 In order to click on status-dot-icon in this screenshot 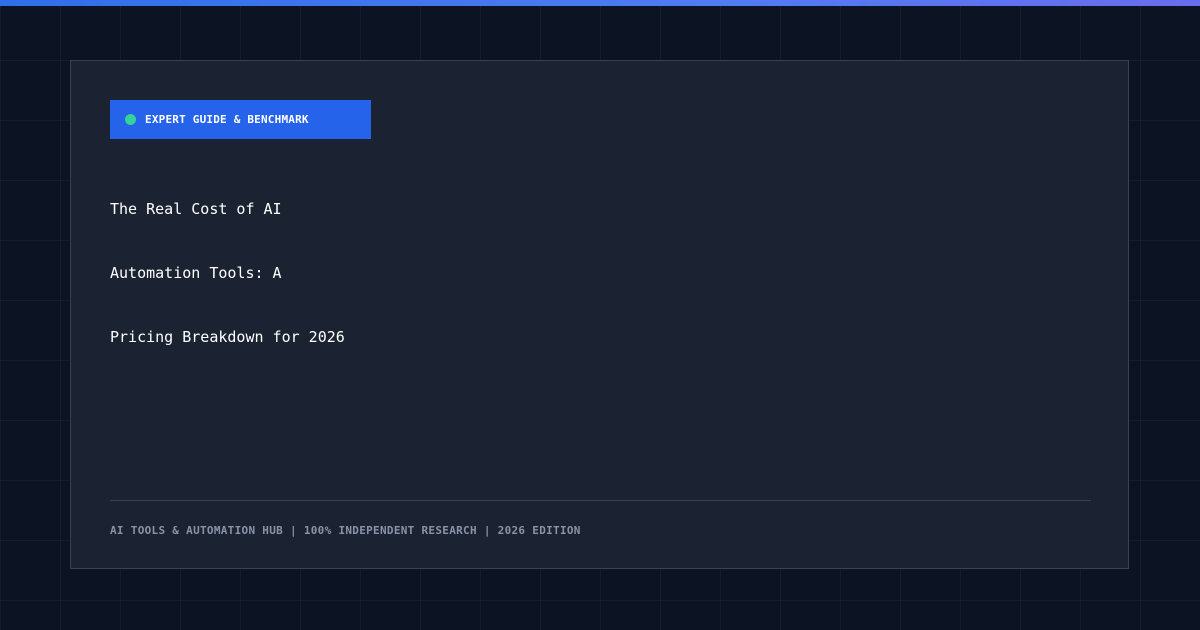, I will do `click(130, 119)`.